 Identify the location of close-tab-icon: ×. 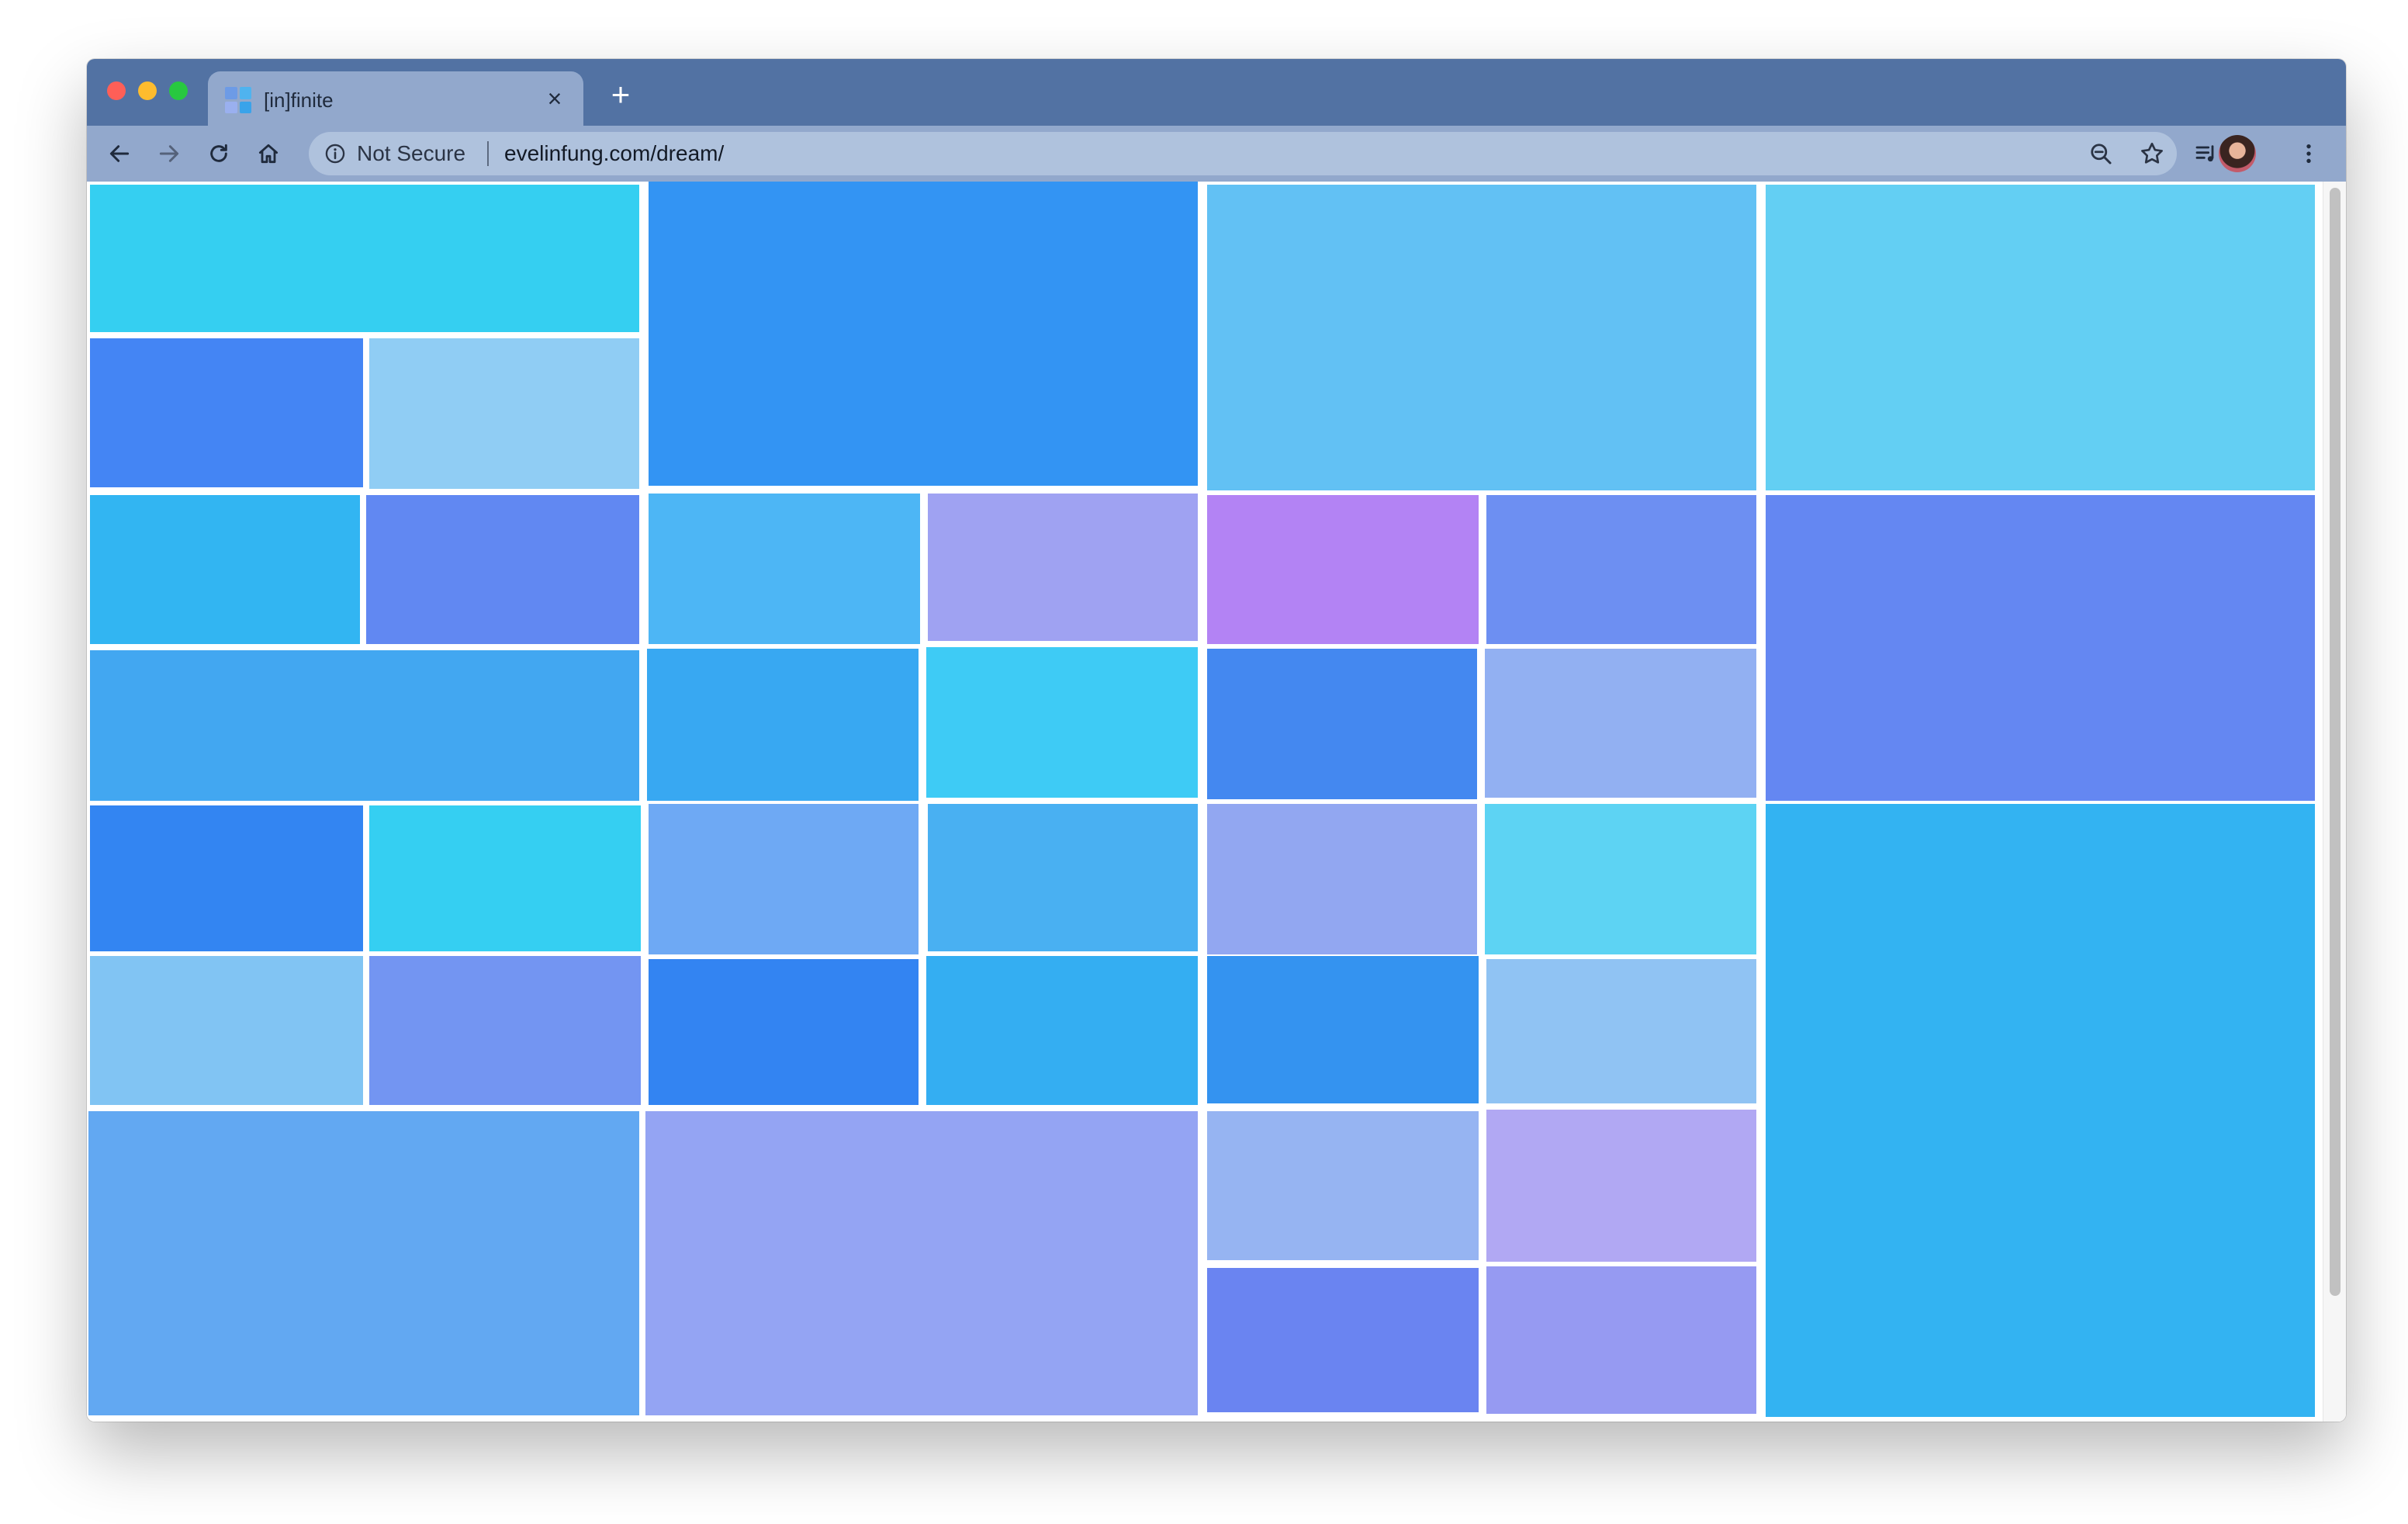
(554, 99).